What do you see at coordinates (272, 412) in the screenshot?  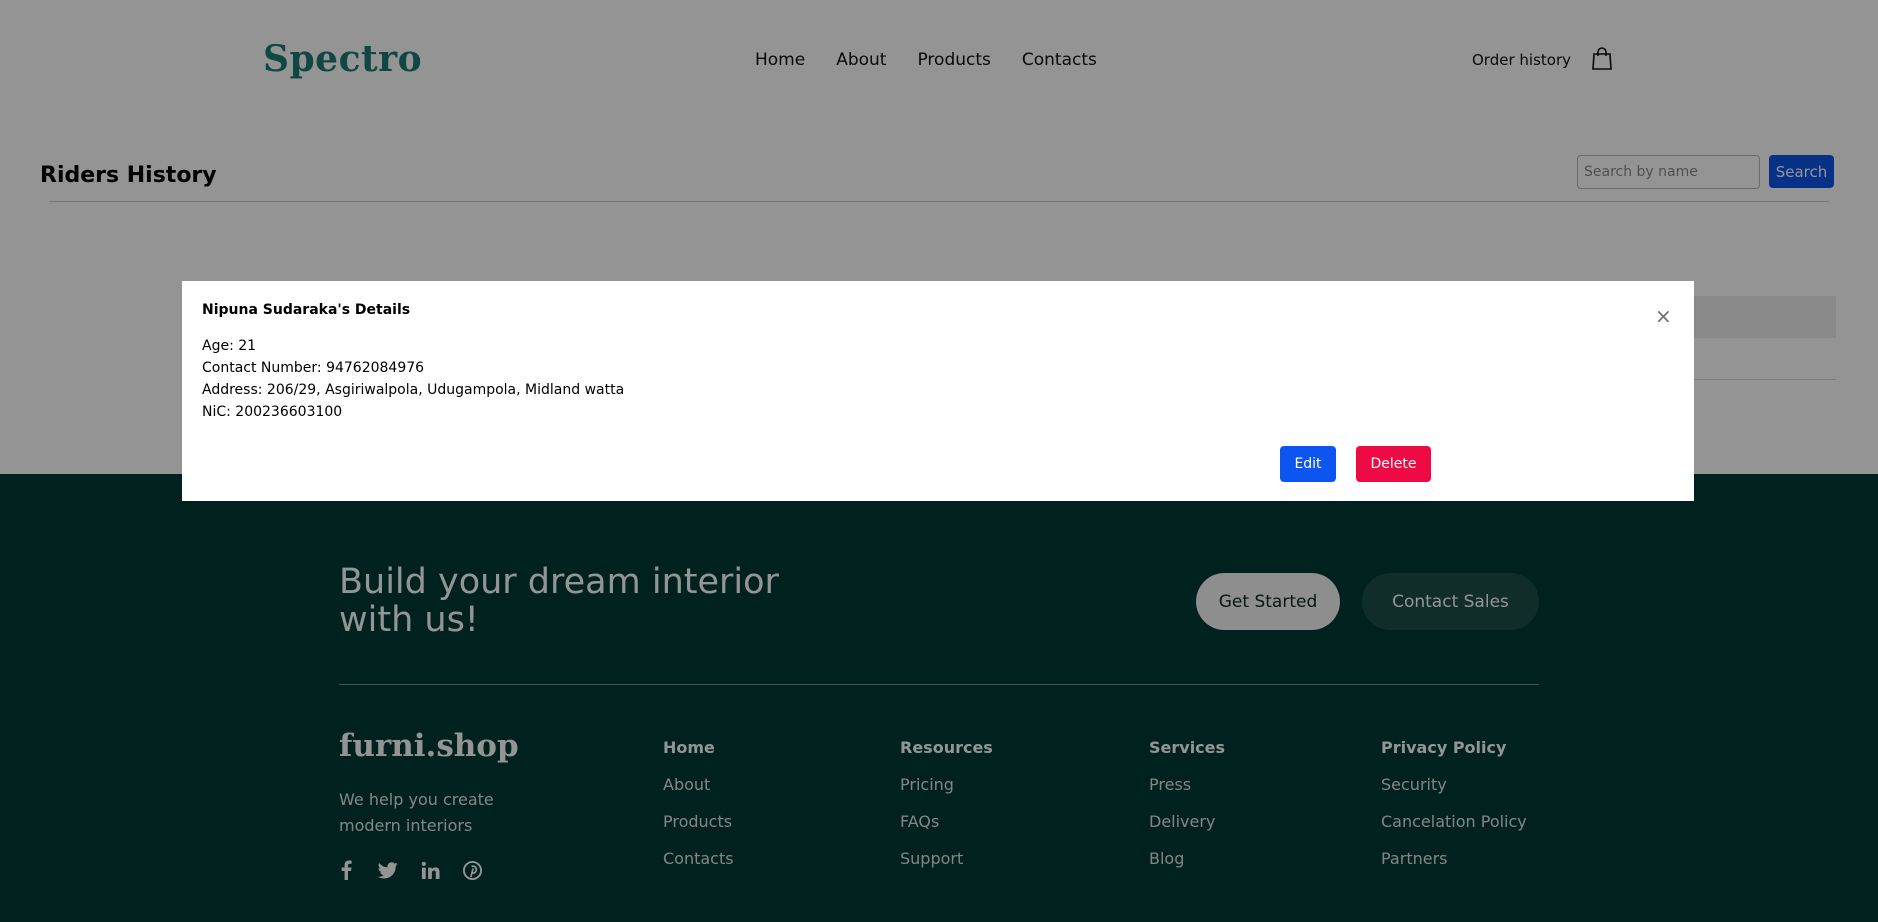 I see `rider-nic: NiC: 200236603100` at bounding box center [272, 412].